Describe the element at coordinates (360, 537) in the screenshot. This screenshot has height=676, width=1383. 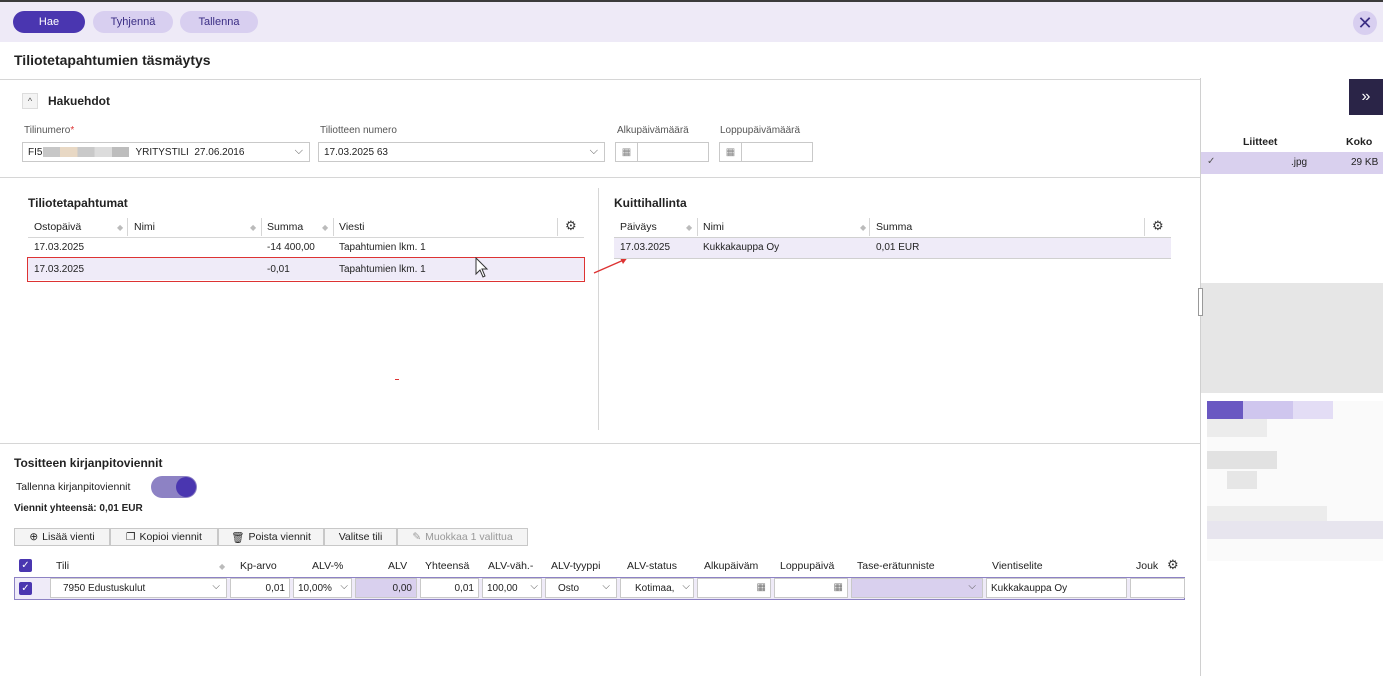
I see `choose-account-button: Valitse tili` at that location.